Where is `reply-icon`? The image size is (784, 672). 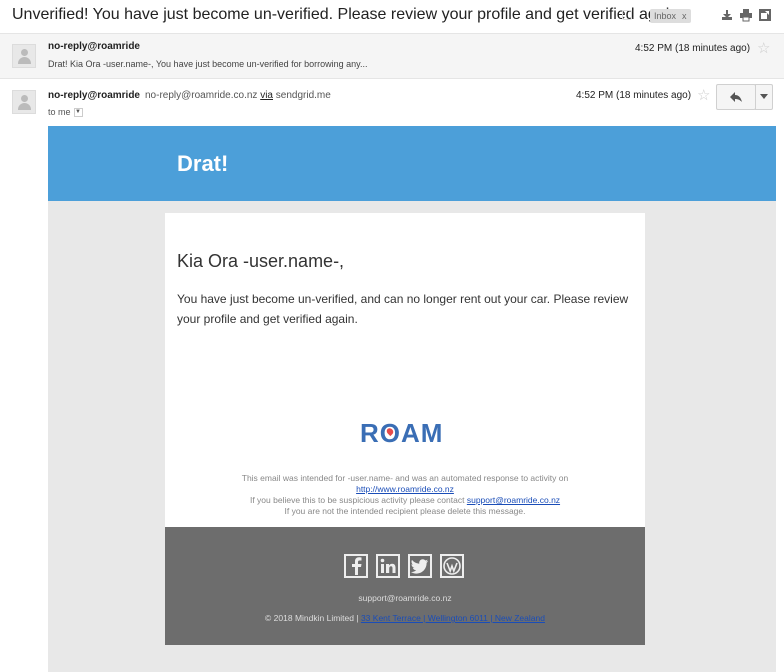
reply-icon is located at coordinates (736, 97).